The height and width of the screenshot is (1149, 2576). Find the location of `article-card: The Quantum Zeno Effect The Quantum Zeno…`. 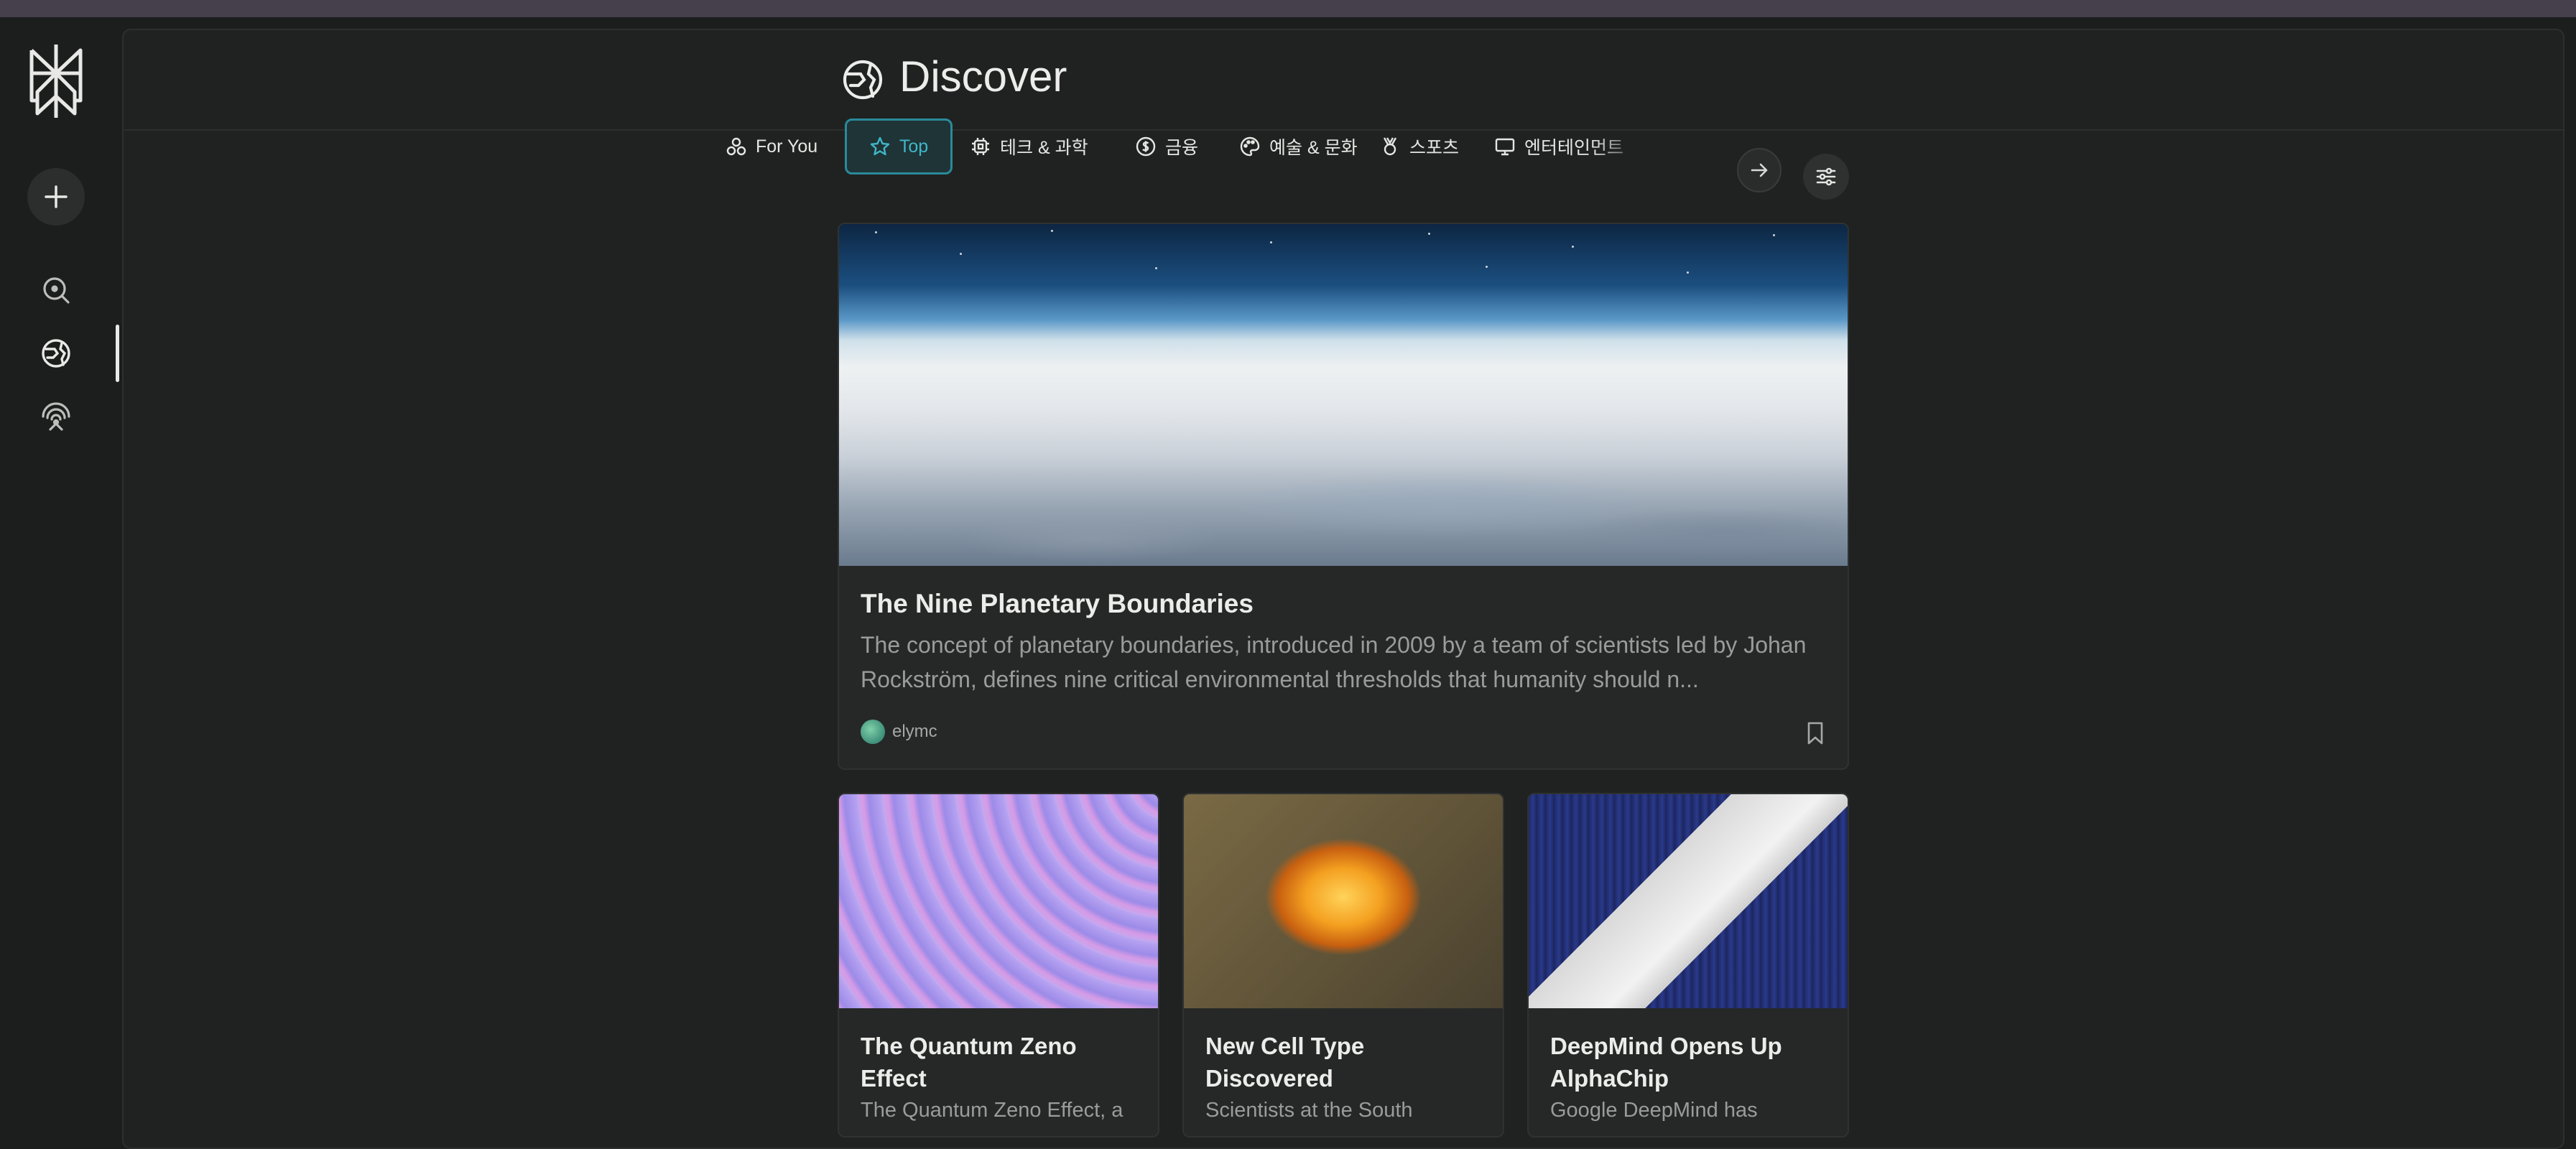

article-card: The Quantum Zeno Effect The Quantum Zeno… is located at coordinates (998, 965).